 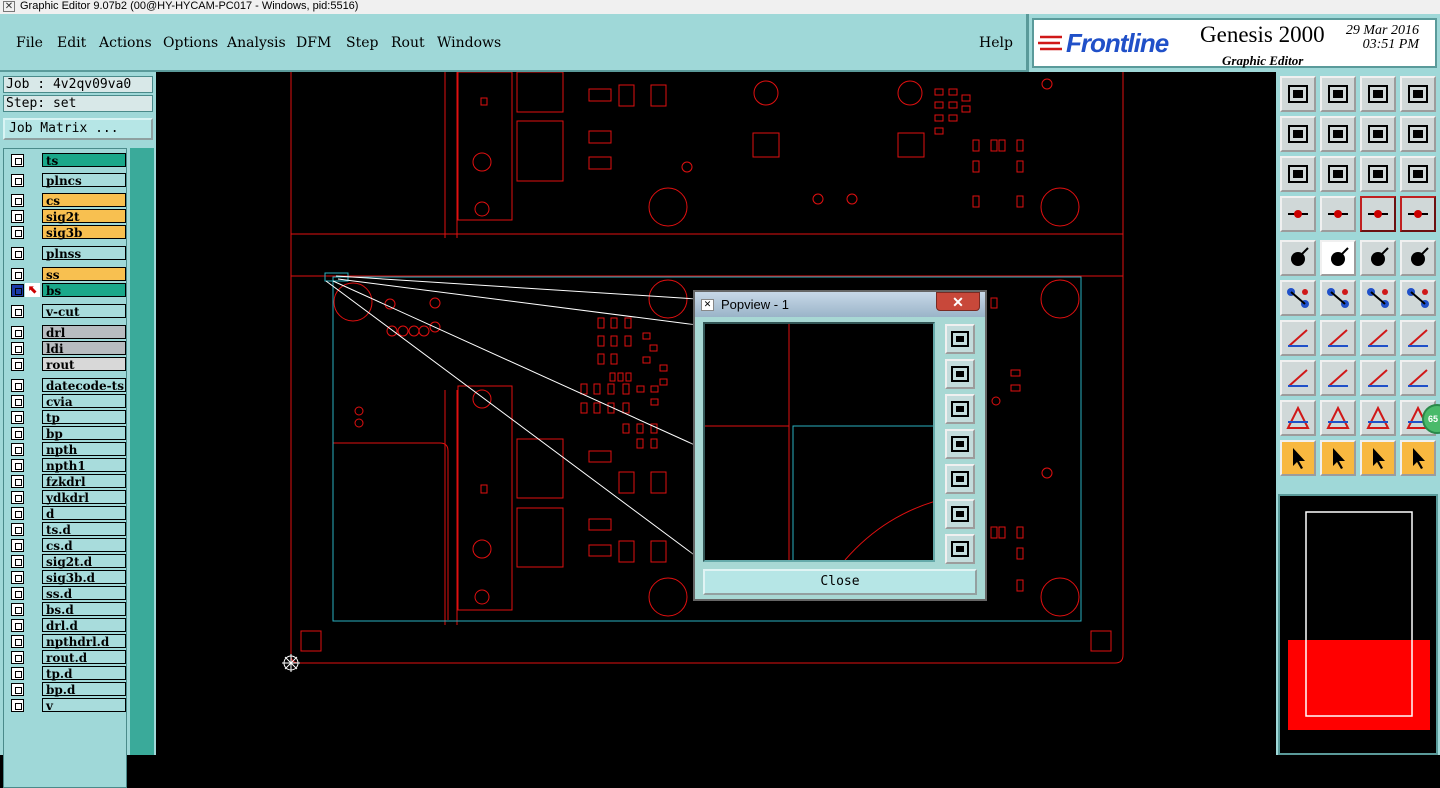 I want to click on layer-name: plnss, so click(x=84, y=253).